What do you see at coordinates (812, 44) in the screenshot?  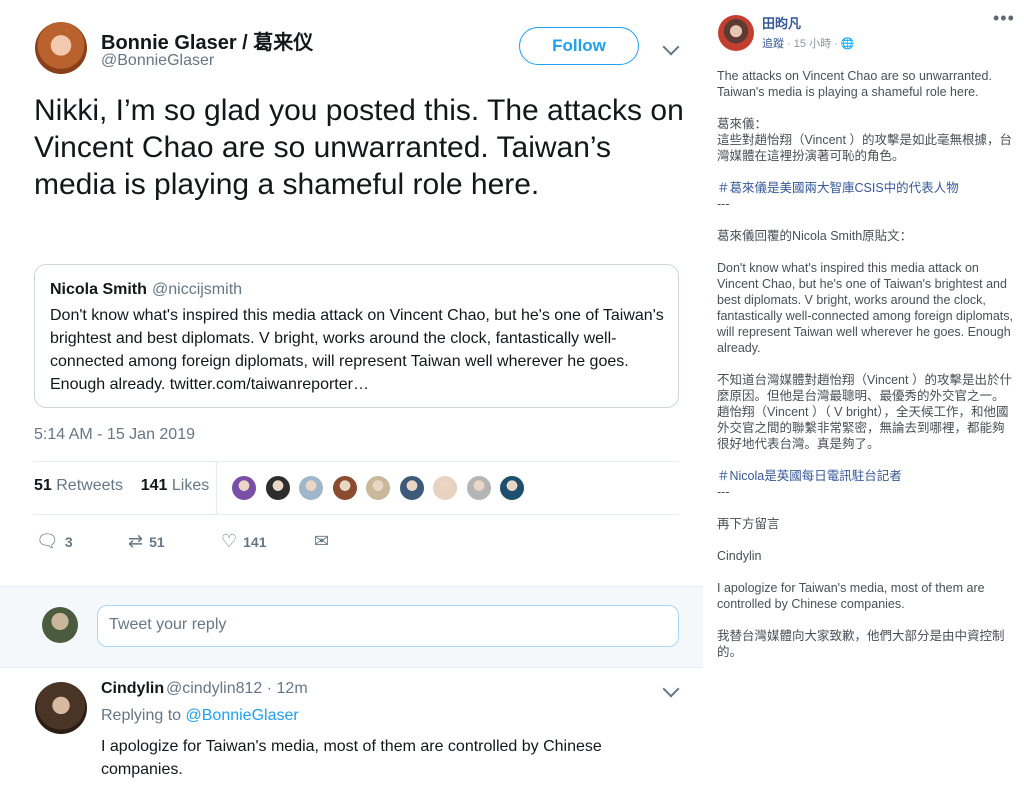 I see `post-time: · 15 小時 ·` at bounding box center [812, 44].